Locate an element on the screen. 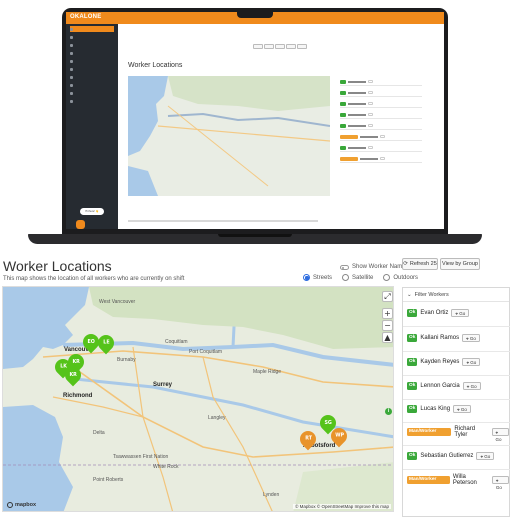 The height and width of the screenshot is (520, 510). city-label: Coquitlam is located at coordinates (176, 342).